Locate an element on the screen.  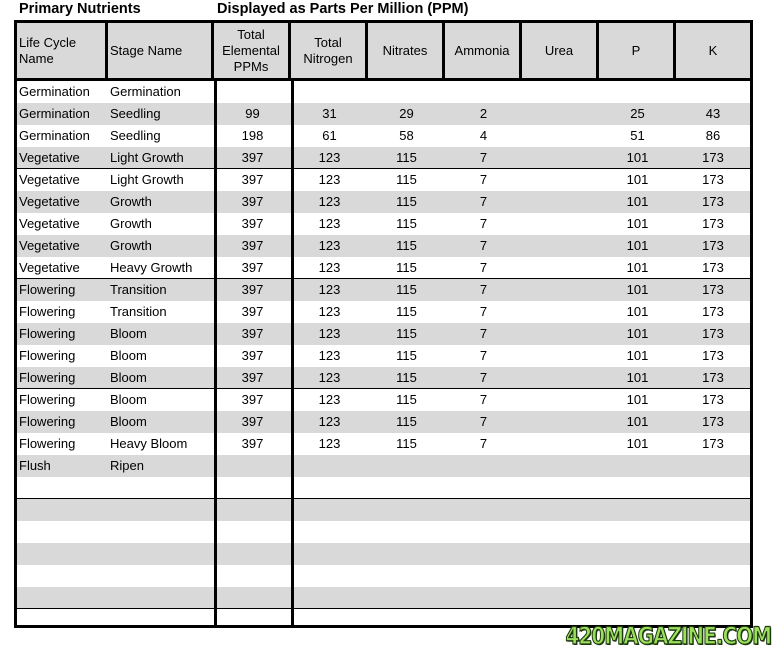
table-cell: 86 is located at coordinates (713, 136).